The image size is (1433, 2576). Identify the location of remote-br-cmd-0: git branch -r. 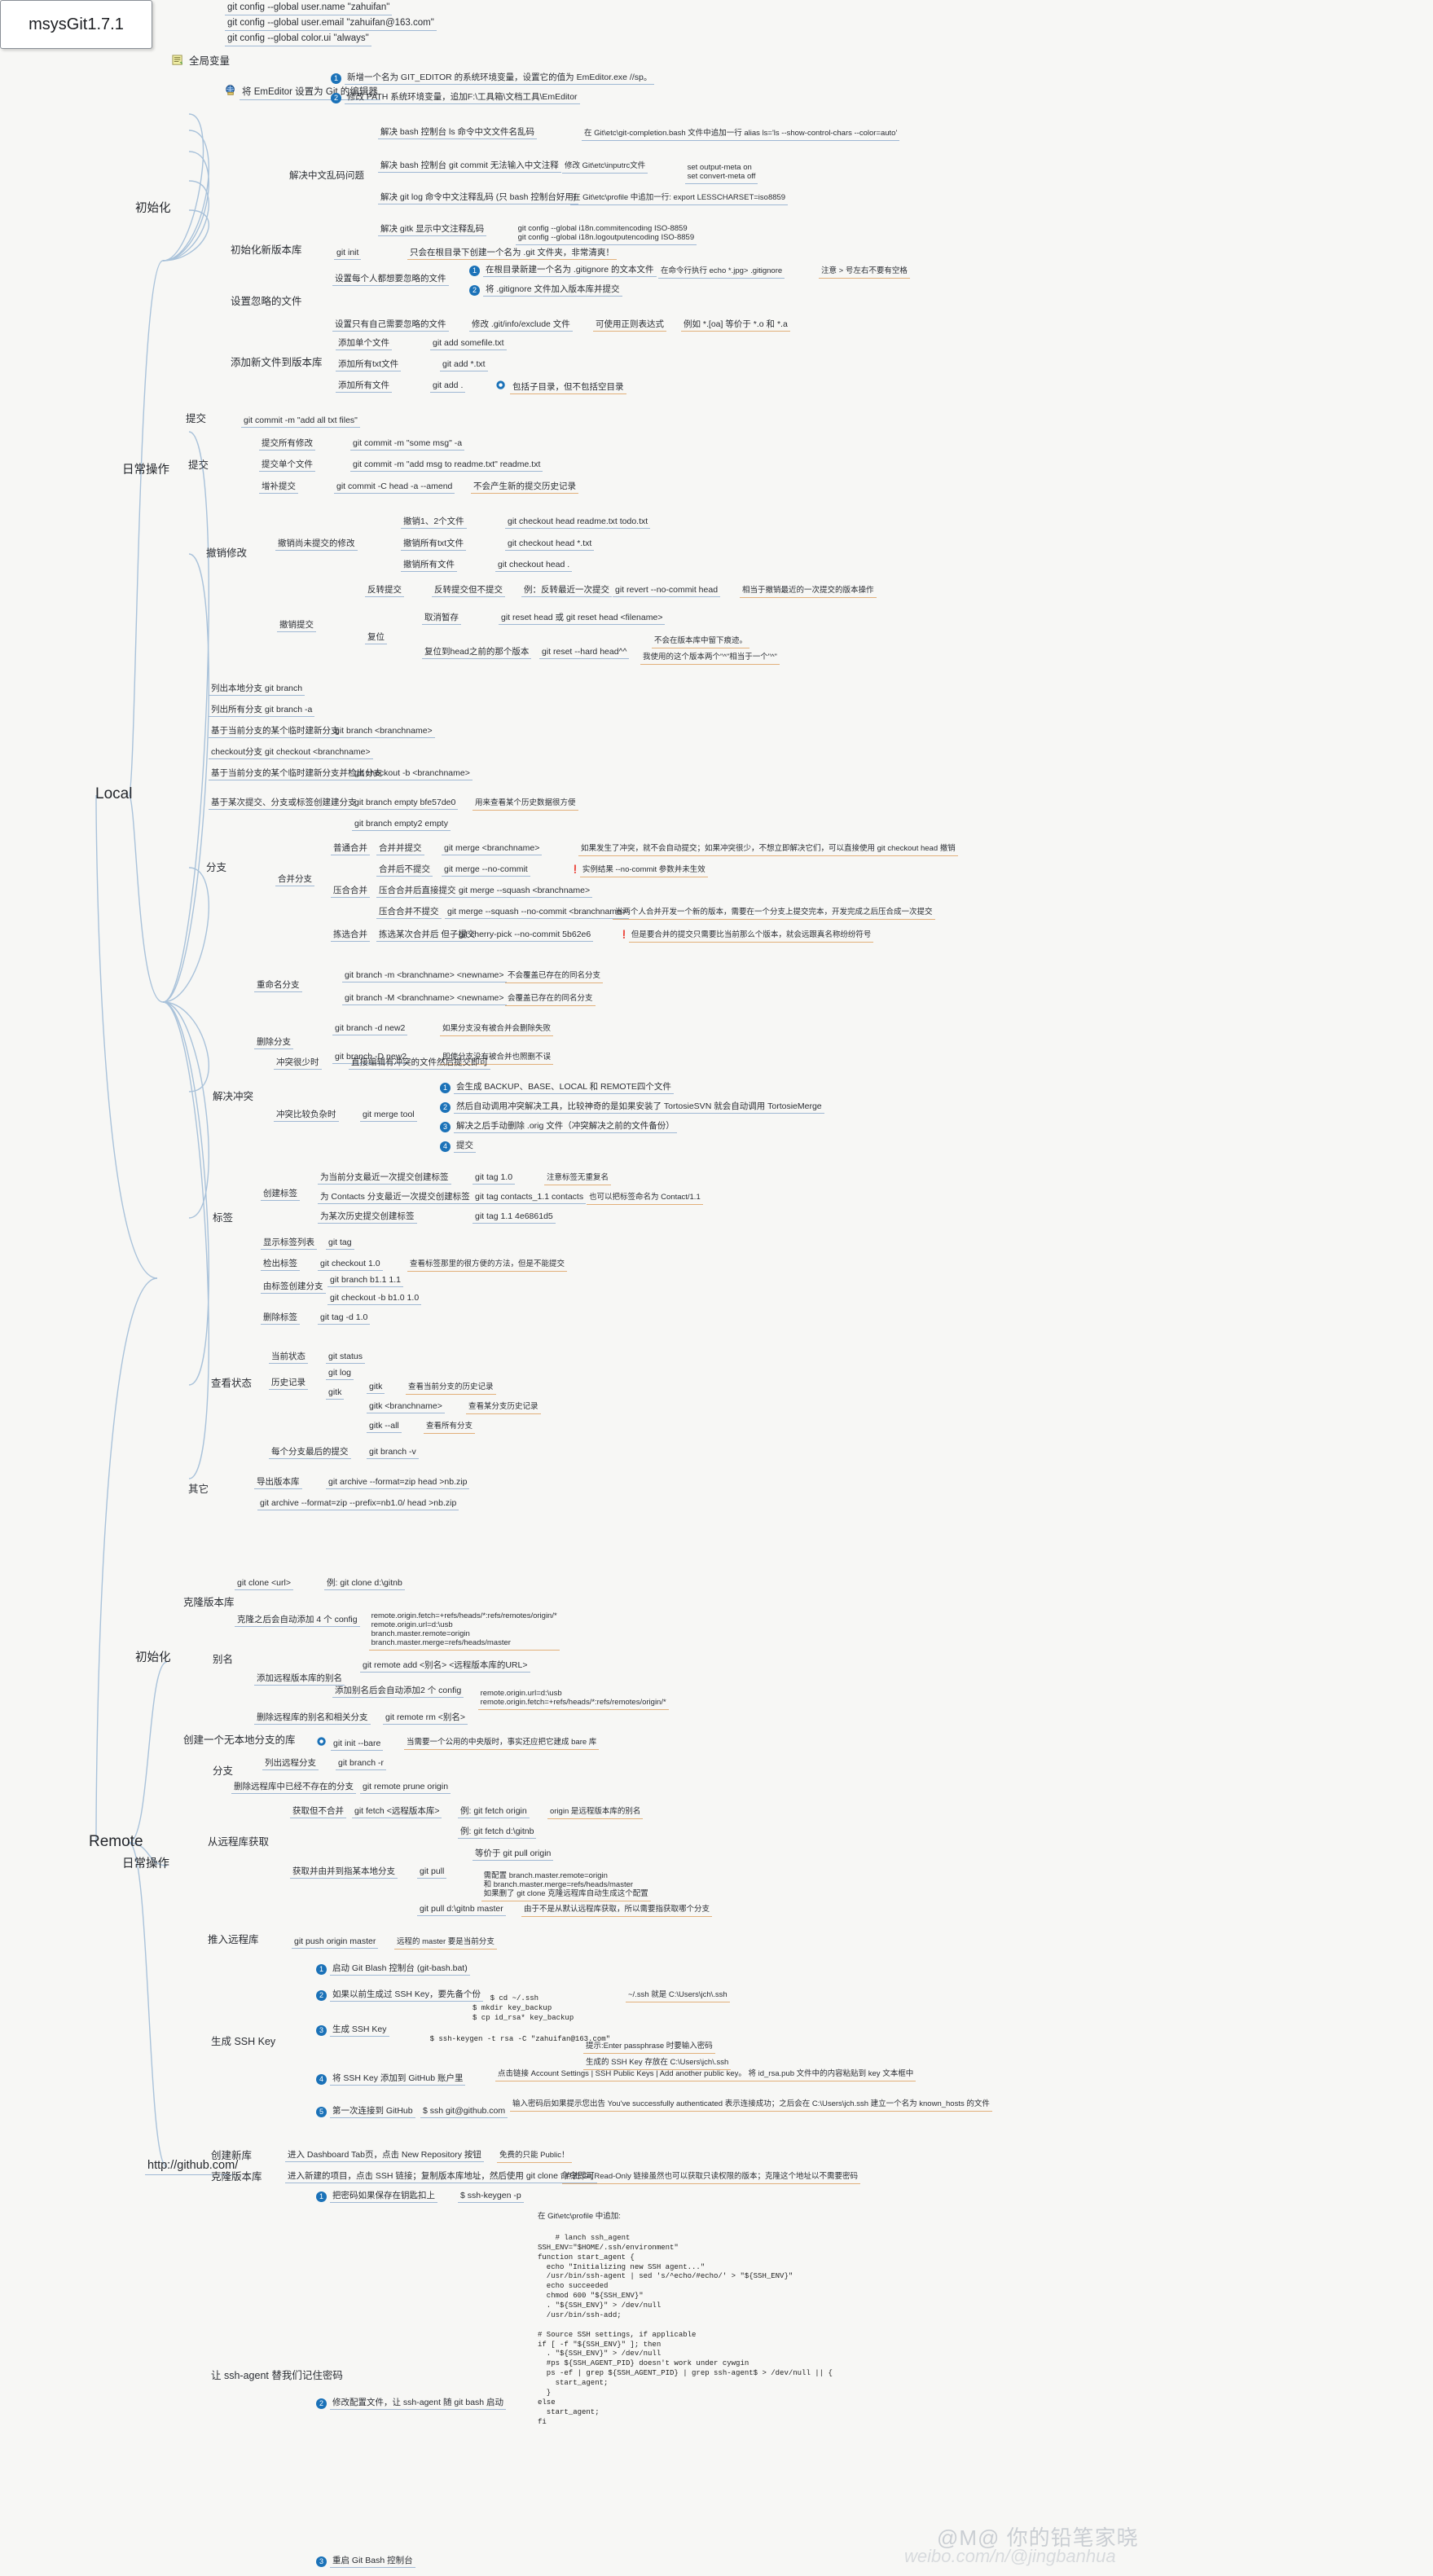
(361, 1764).